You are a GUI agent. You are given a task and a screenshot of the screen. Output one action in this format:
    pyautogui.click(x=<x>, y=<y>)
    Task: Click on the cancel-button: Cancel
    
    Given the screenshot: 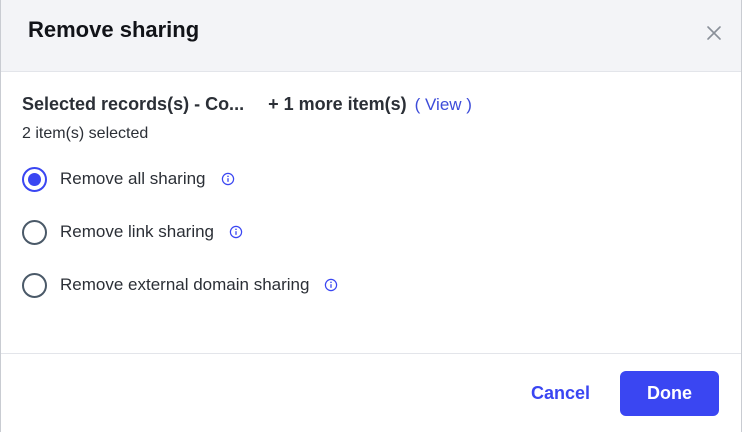 What is the action you would take?
    pyautogui.click(x=560, y=393)
    